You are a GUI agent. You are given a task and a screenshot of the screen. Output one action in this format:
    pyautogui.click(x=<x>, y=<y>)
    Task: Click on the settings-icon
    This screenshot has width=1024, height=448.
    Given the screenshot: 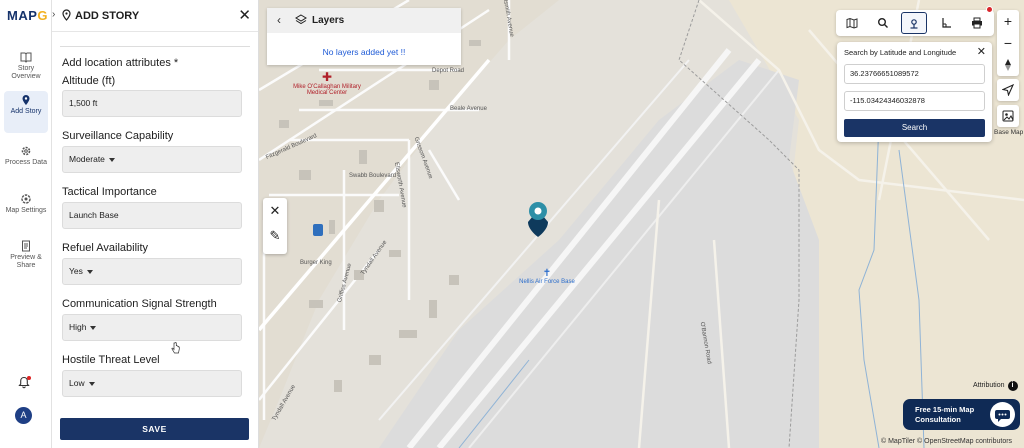 What is the action you would take?
    pyautogui.click(x=26, y=199)
    